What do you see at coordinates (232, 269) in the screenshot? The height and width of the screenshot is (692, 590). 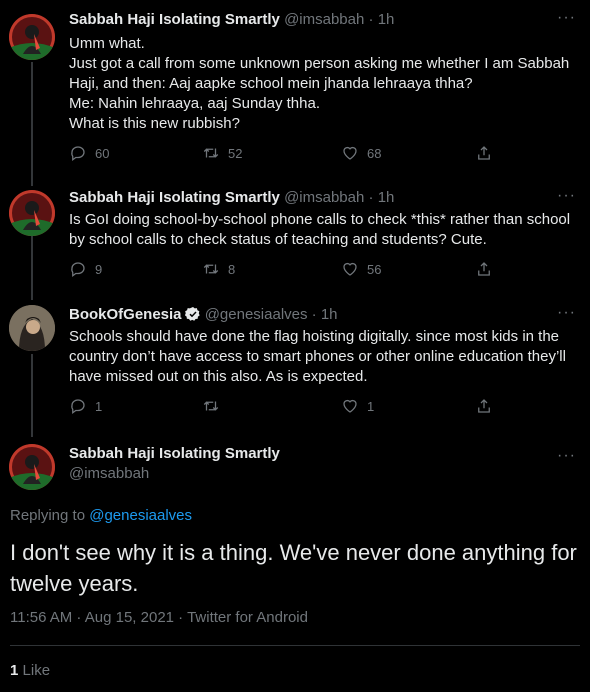 I see `retweet-count: 8` at bounding box center [232, 269].